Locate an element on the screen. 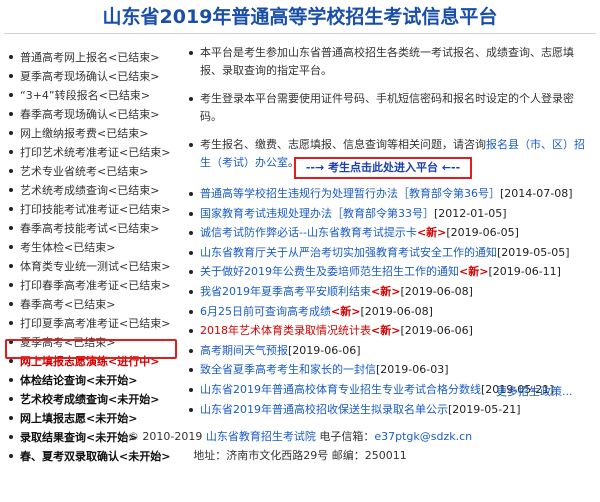  news-title-link: 关于做好2019年公费生及委培师范生招生工作的通知 is located at coordinates (329, 271).